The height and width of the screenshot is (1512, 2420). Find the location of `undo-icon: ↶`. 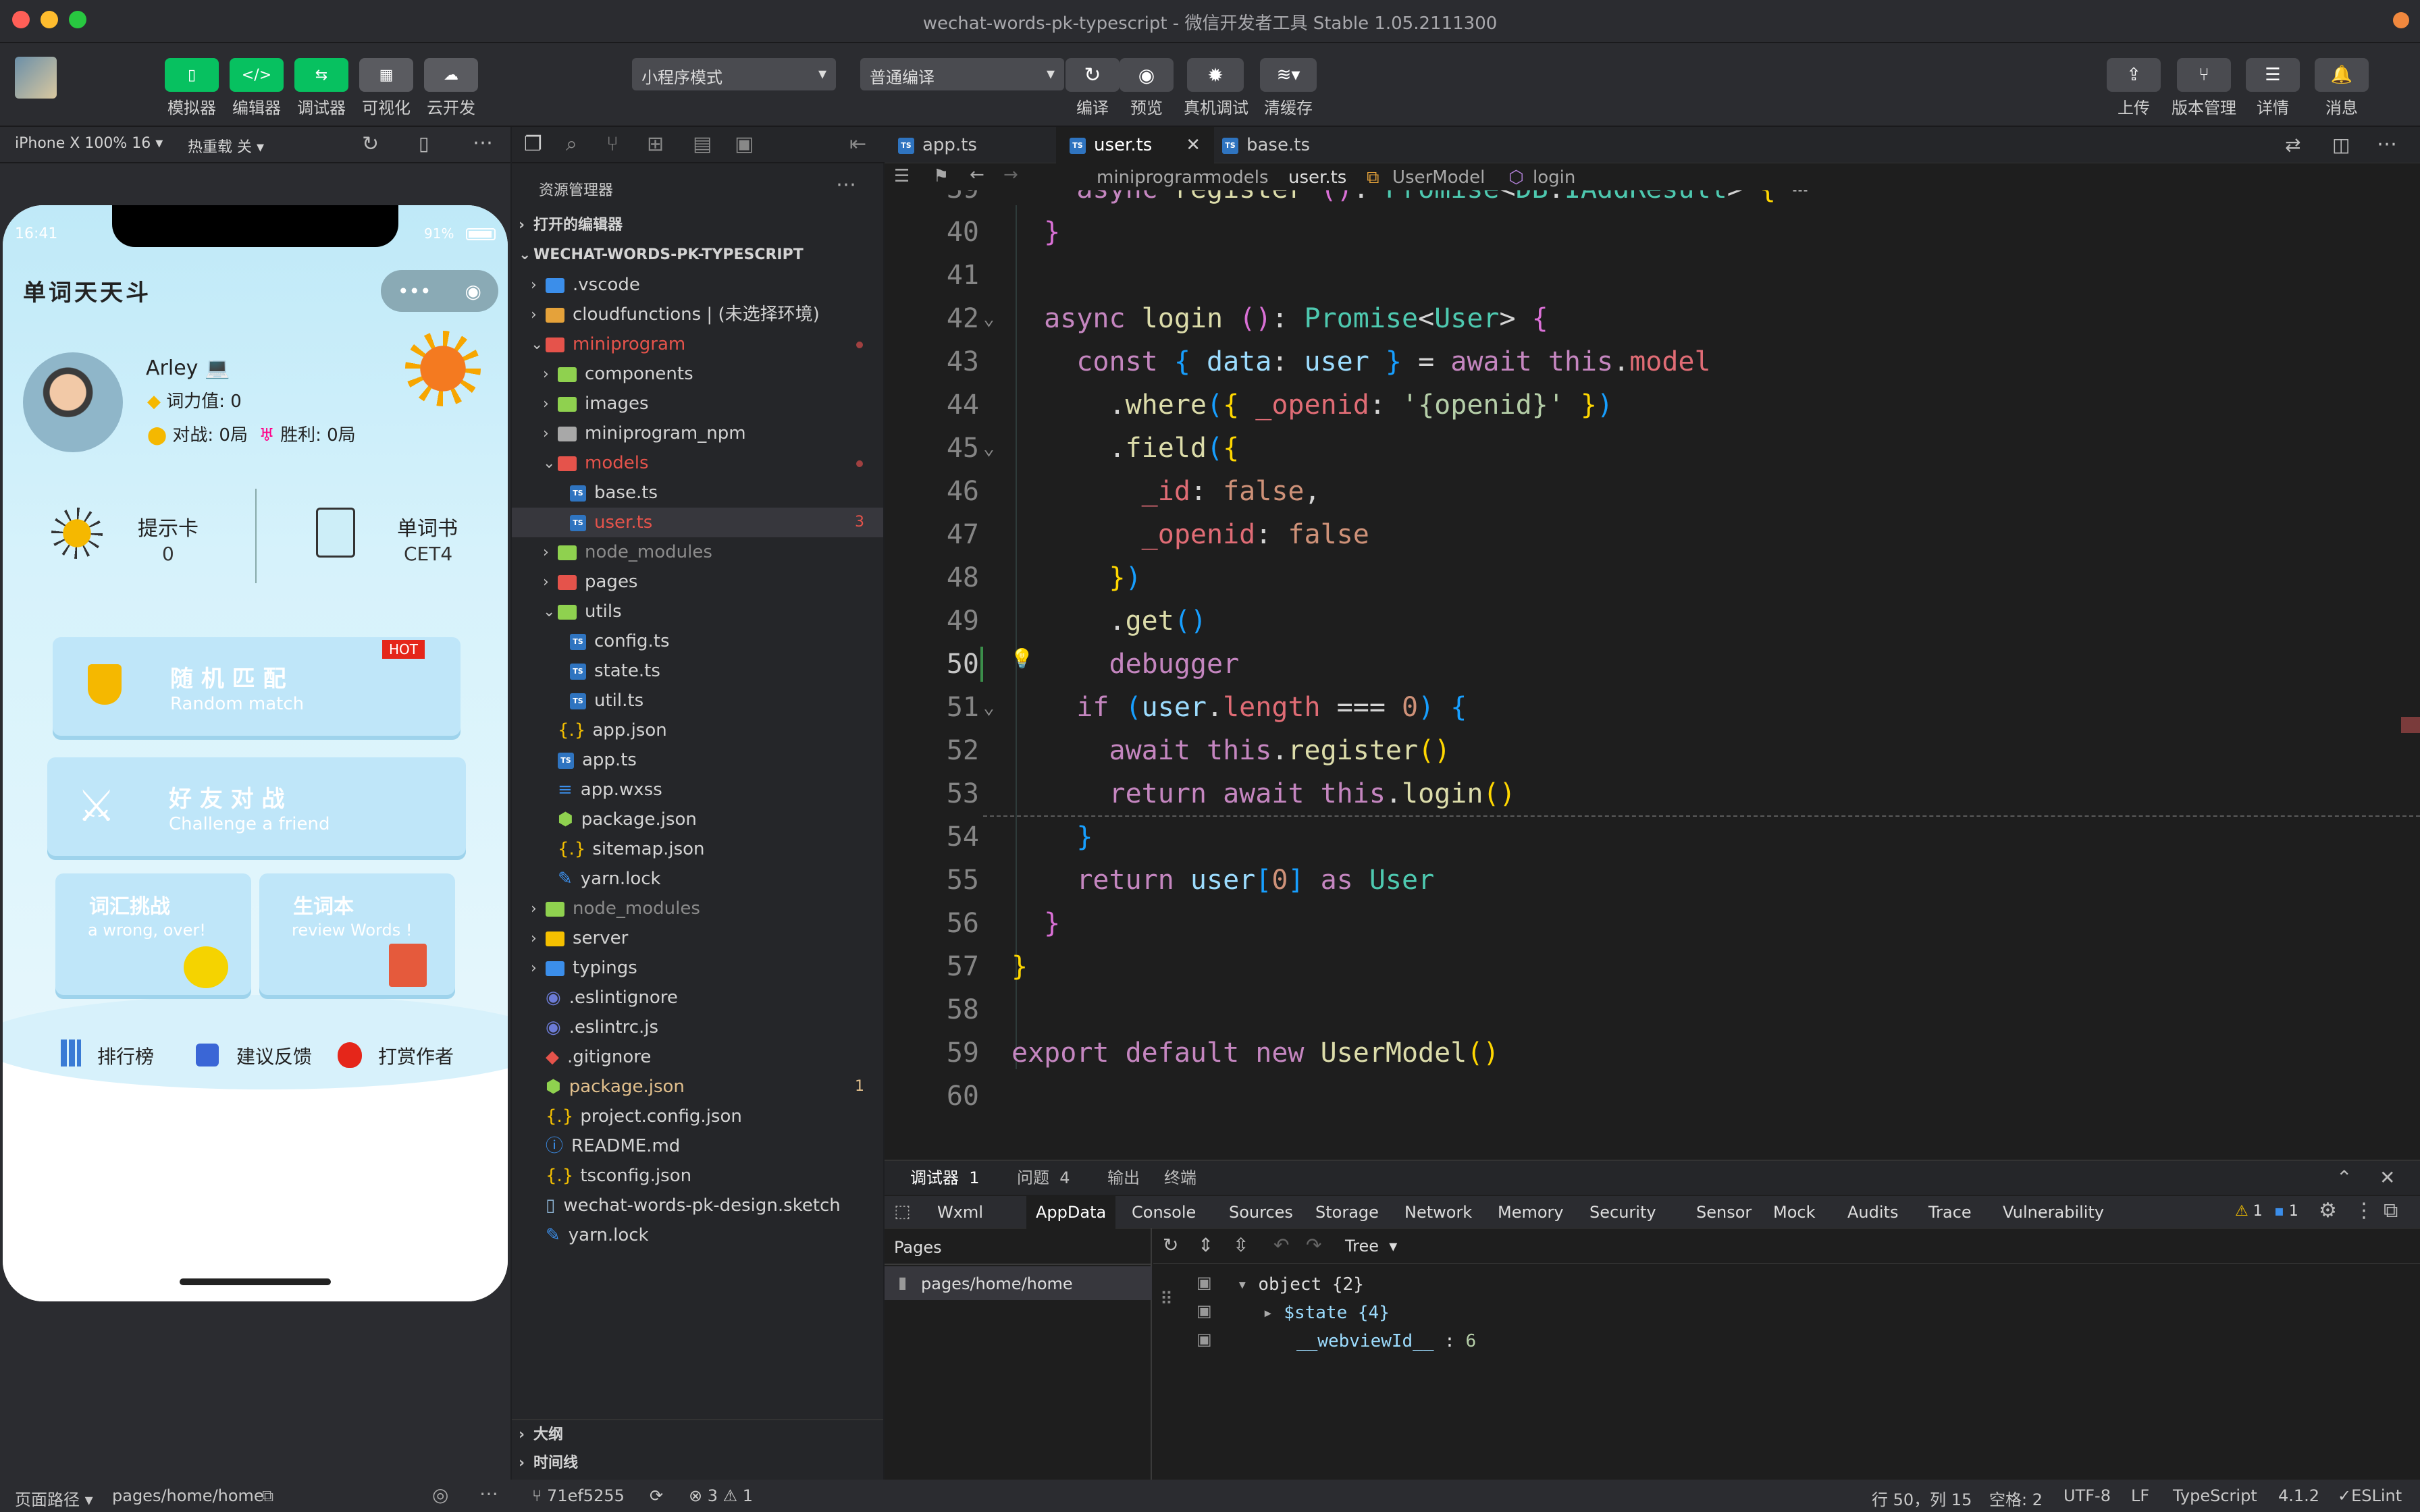

undo-icon: ↶ is located at coordinates (1281, 1245).